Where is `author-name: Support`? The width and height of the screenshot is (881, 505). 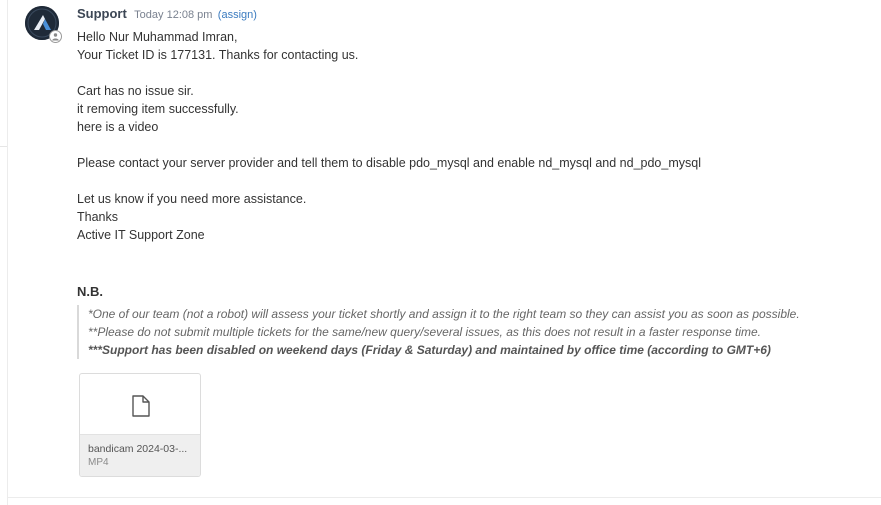
author-name: Support is located at coordinates (102, 13).